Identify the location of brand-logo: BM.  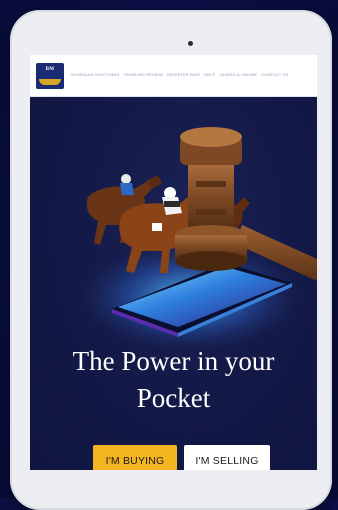
(50, 76).